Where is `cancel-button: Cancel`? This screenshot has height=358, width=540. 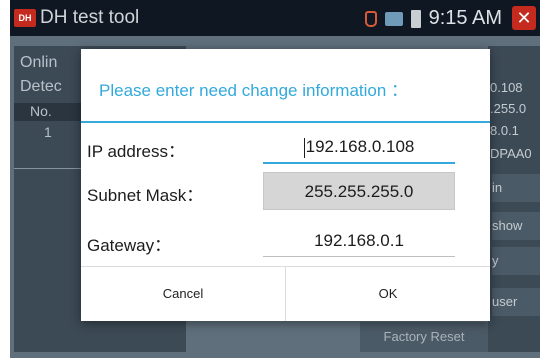 cancel-button: Cancel is located at coordinates (183, 294).